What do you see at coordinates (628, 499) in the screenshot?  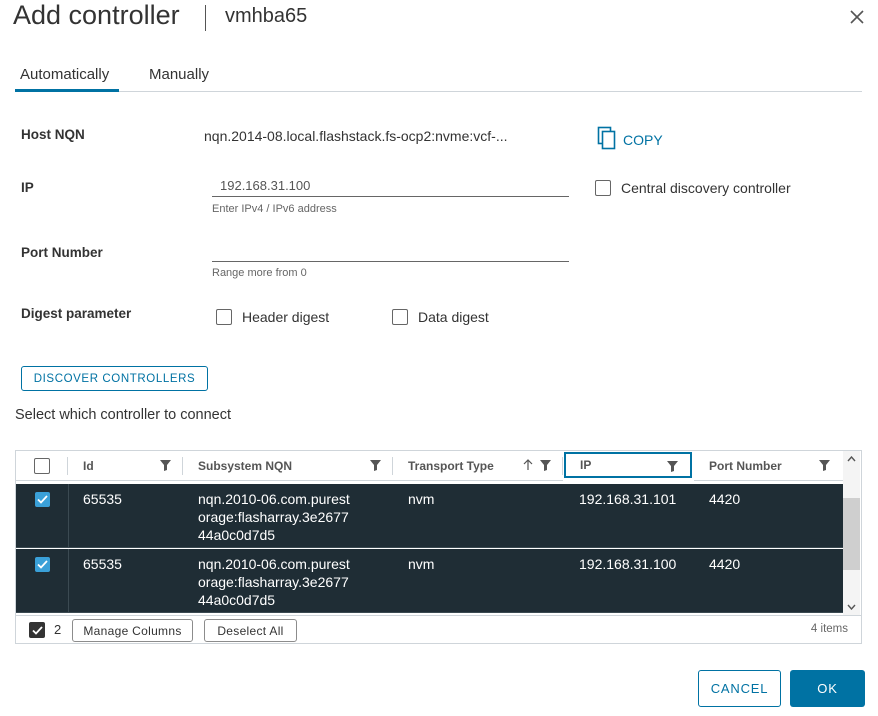 I see `cell-ip: 192.168.31.101` at bounding box center [628, 499].